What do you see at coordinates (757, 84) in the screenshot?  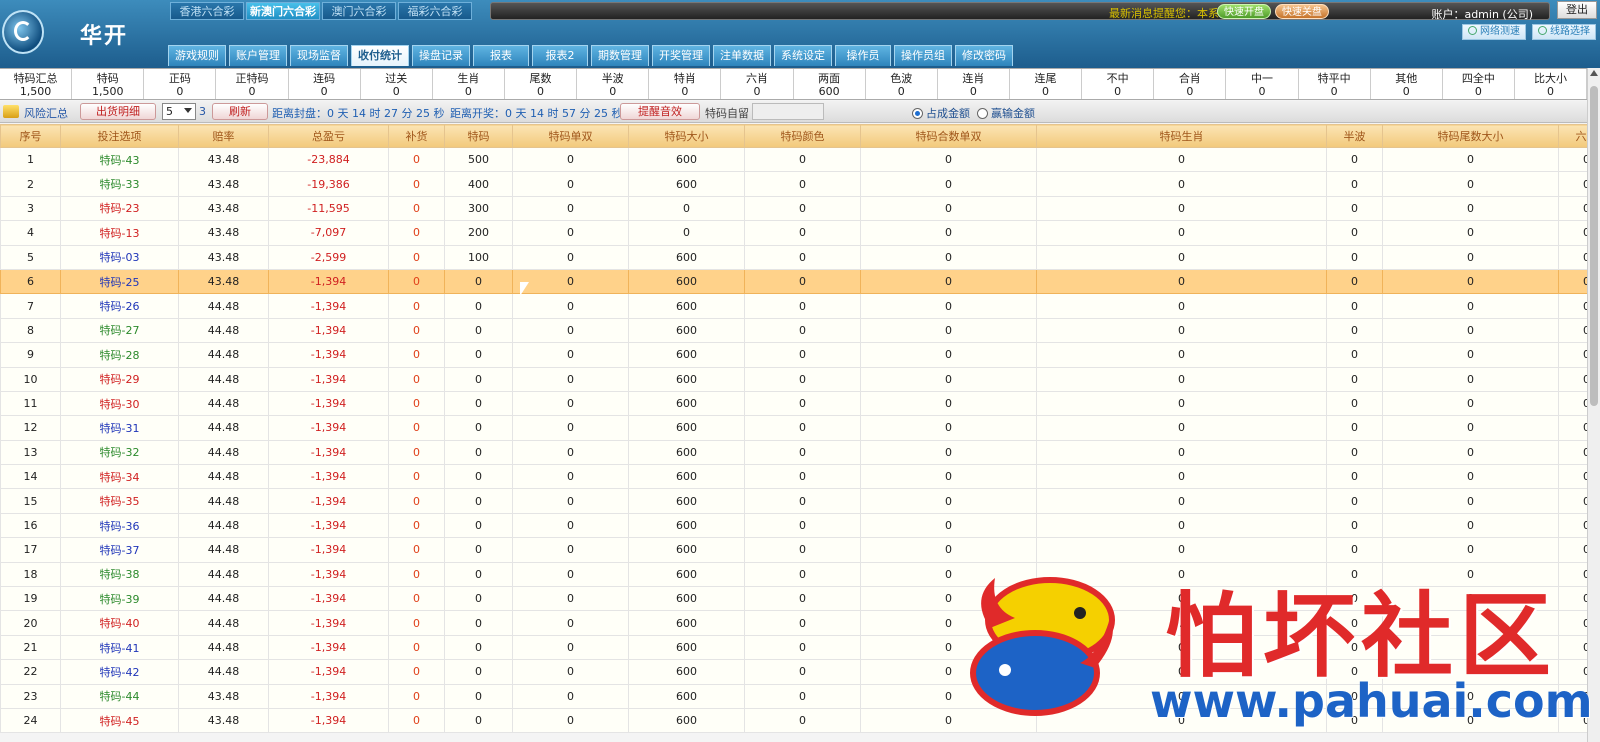 I see `summary-cell: 六肖 0` at bounding box center [757, 84].